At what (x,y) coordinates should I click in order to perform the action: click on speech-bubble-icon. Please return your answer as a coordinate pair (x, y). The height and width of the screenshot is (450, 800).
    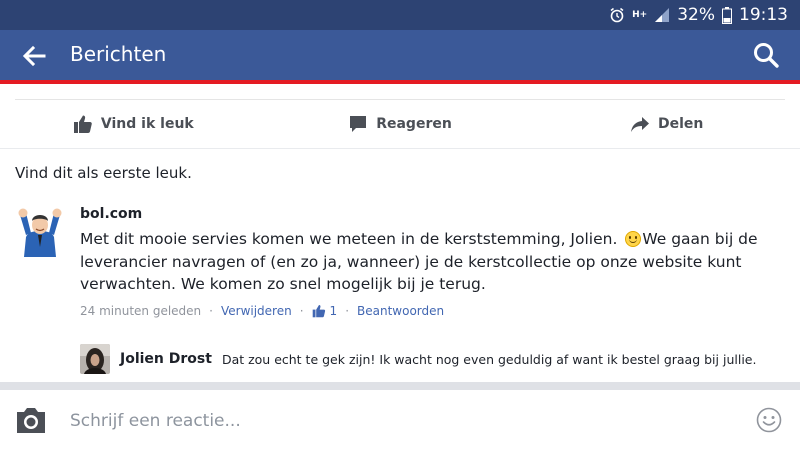
    Looking at the image, I should click on (358, 124).